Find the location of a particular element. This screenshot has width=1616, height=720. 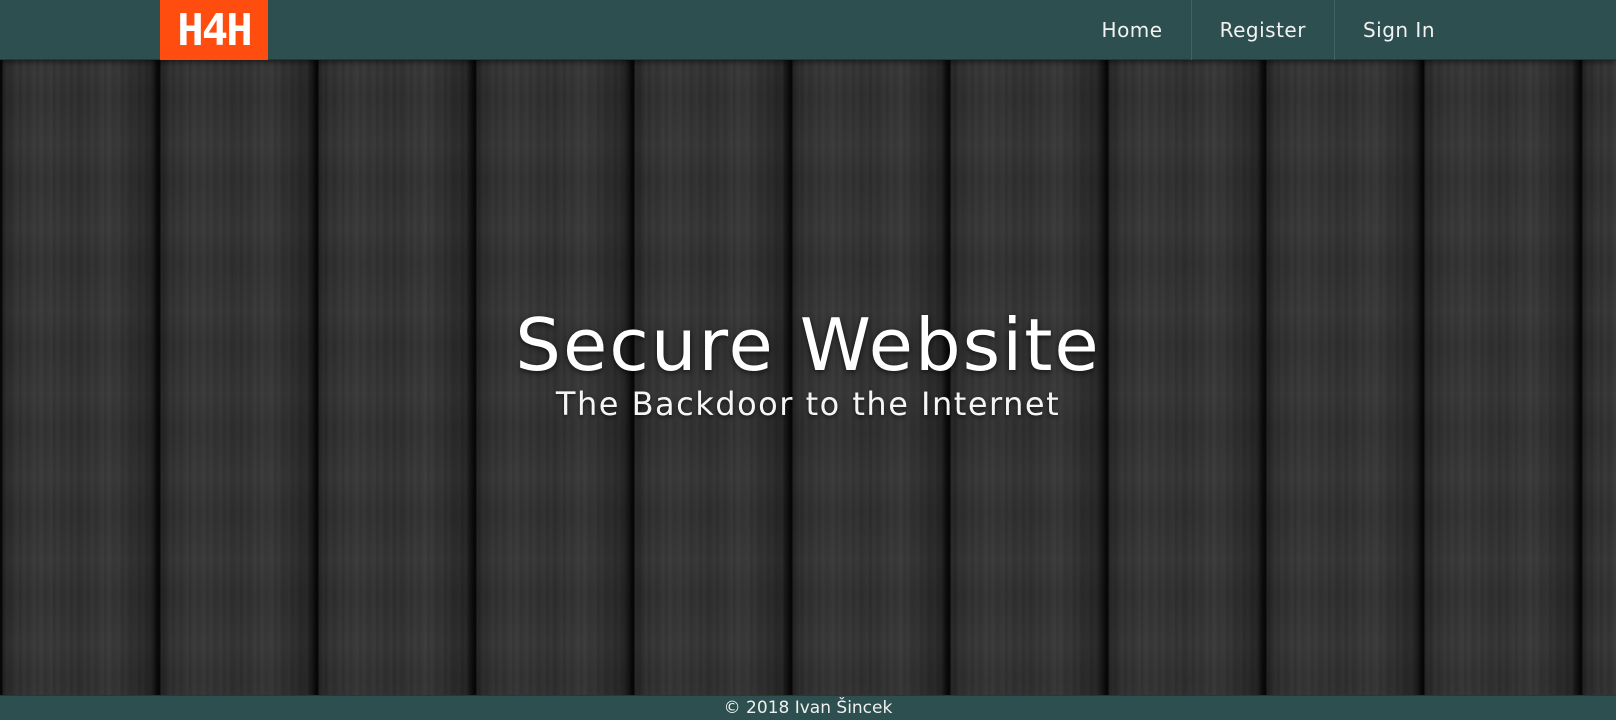

nav-item-sign-in: Sign In is located at coordinates (1398, 30).